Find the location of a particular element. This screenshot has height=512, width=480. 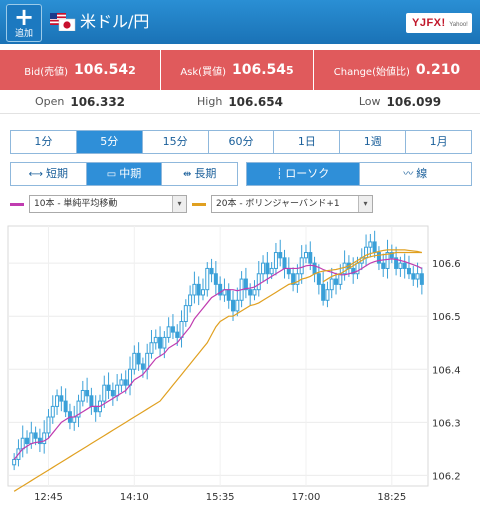

plus-icon: + is located at coordinates (24, 17).